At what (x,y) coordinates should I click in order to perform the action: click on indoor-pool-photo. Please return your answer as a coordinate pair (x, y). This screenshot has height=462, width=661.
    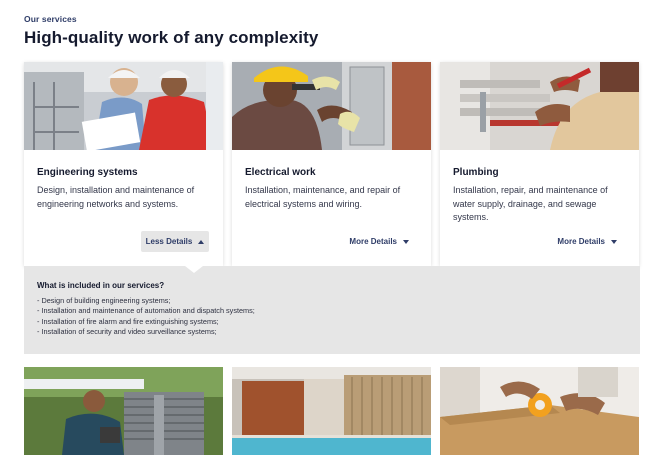
    Looking at the image, I should click on (331, 411).